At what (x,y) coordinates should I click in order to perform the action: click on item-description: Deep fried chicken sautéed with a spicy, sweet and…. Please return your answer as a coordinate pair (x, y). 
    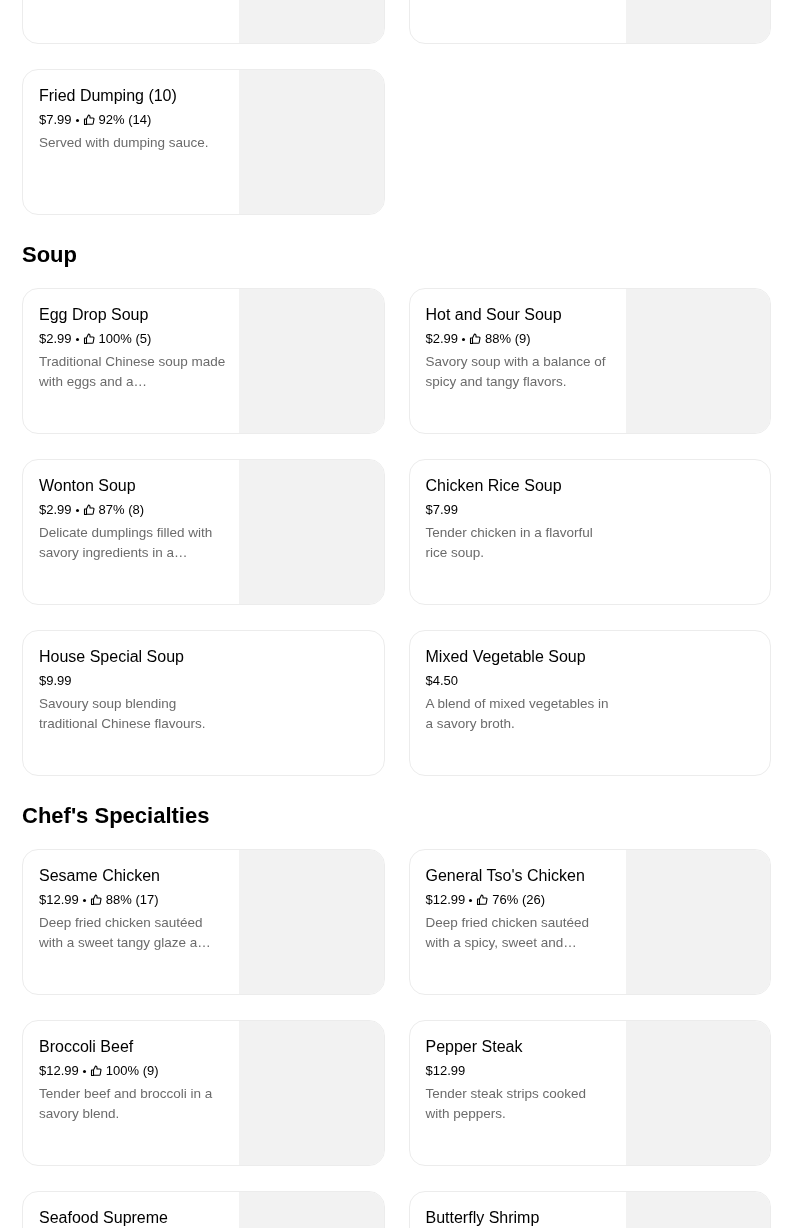
    Looking at the image, I should click on (508, 933).